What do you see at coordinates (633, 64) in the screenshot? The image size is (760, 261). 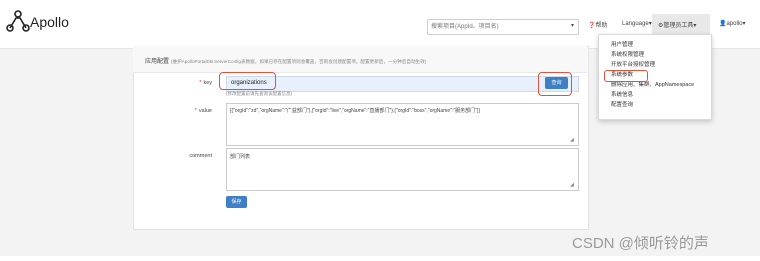 I see `menu-item: 开放平台授权管理` at bounding box center [633, 64].